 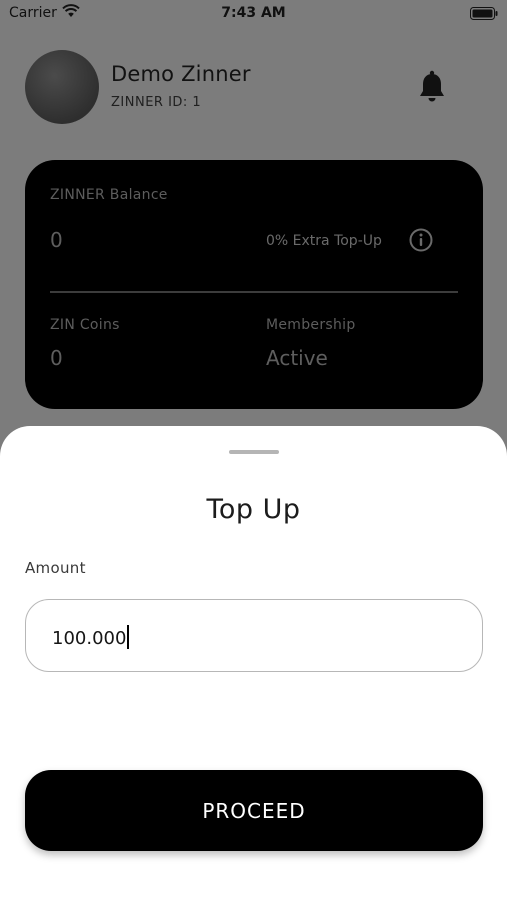 What do you see at coordinates (254, 635) in the screenshot?
I see `amount-input: 100.000` at bounding box center [254, 635].